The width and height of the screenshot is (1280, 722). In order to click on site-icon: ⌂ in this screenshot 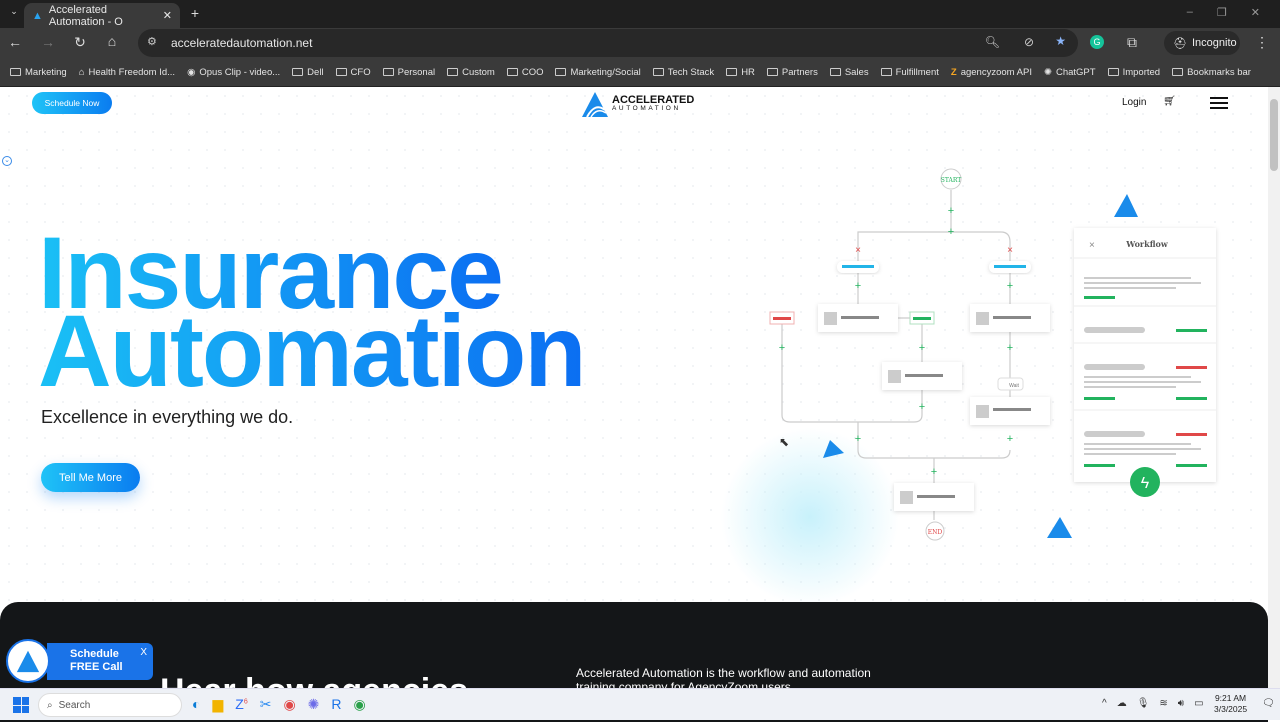, I will do `click(81, 72)`.